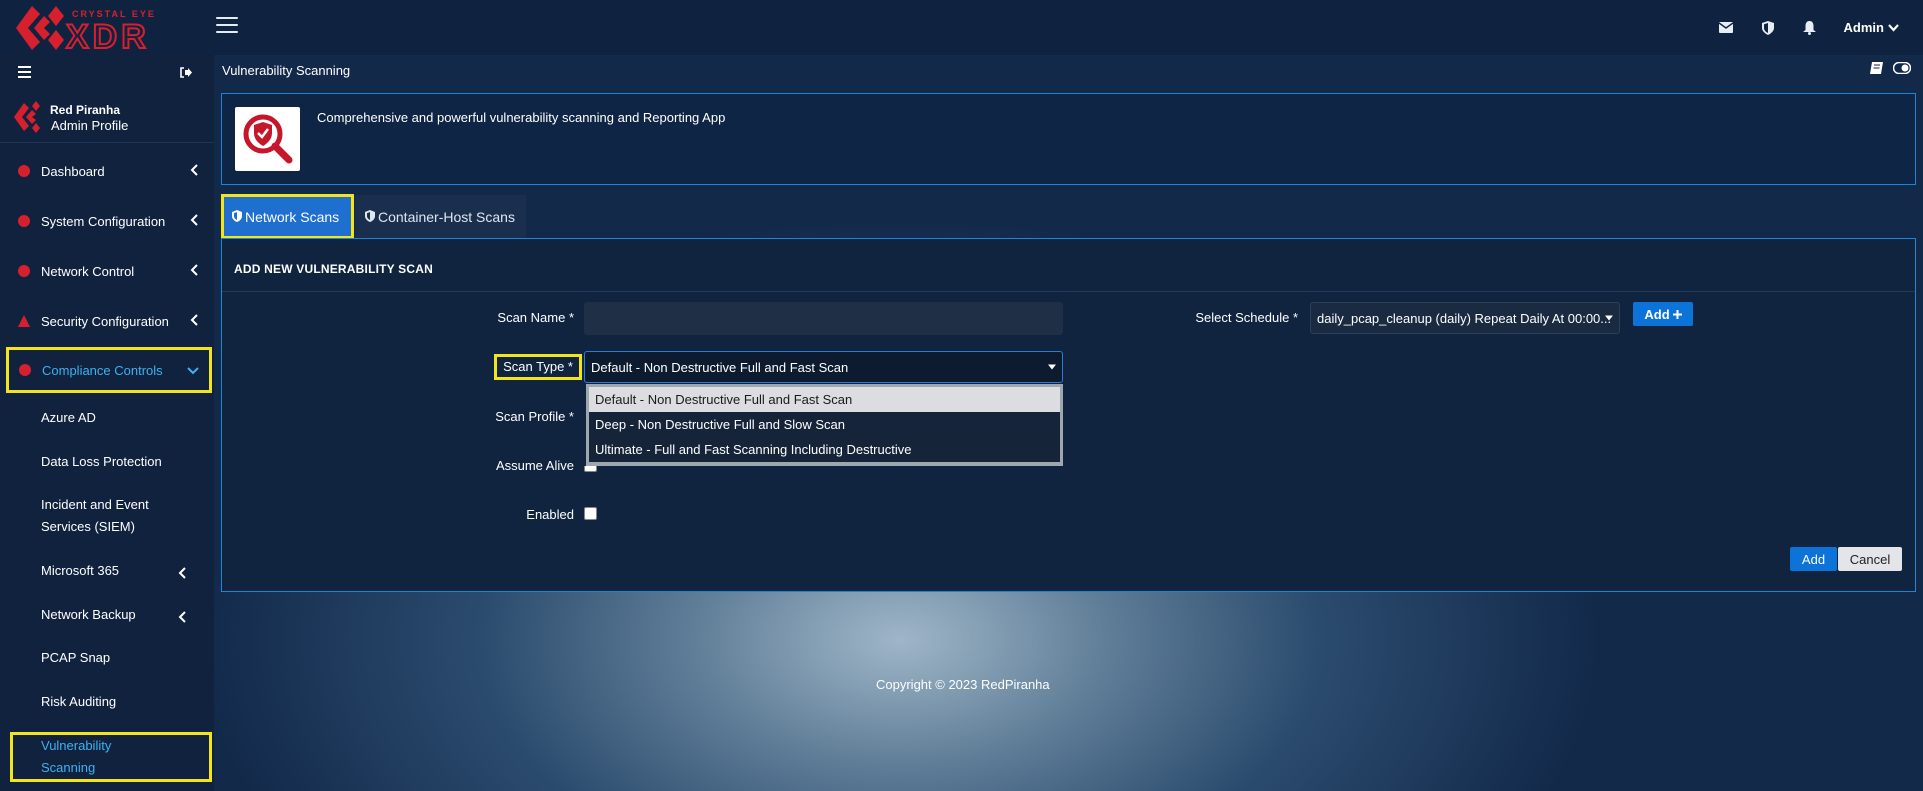 The height and width of the screenshot is (791, 1923). Describe the element at coordinates (823, 318) in the screenshot. I see `scan-name-input` at that location.